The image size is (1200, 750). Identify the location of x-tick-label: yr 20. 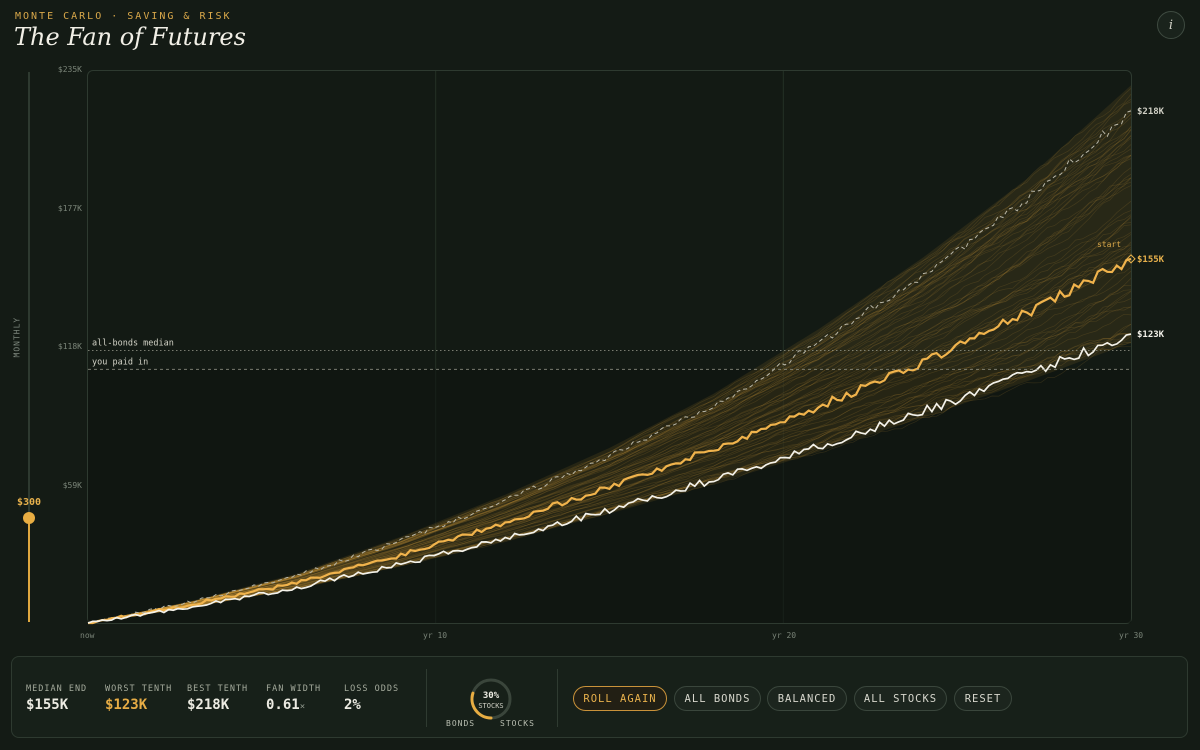
(784, 635).